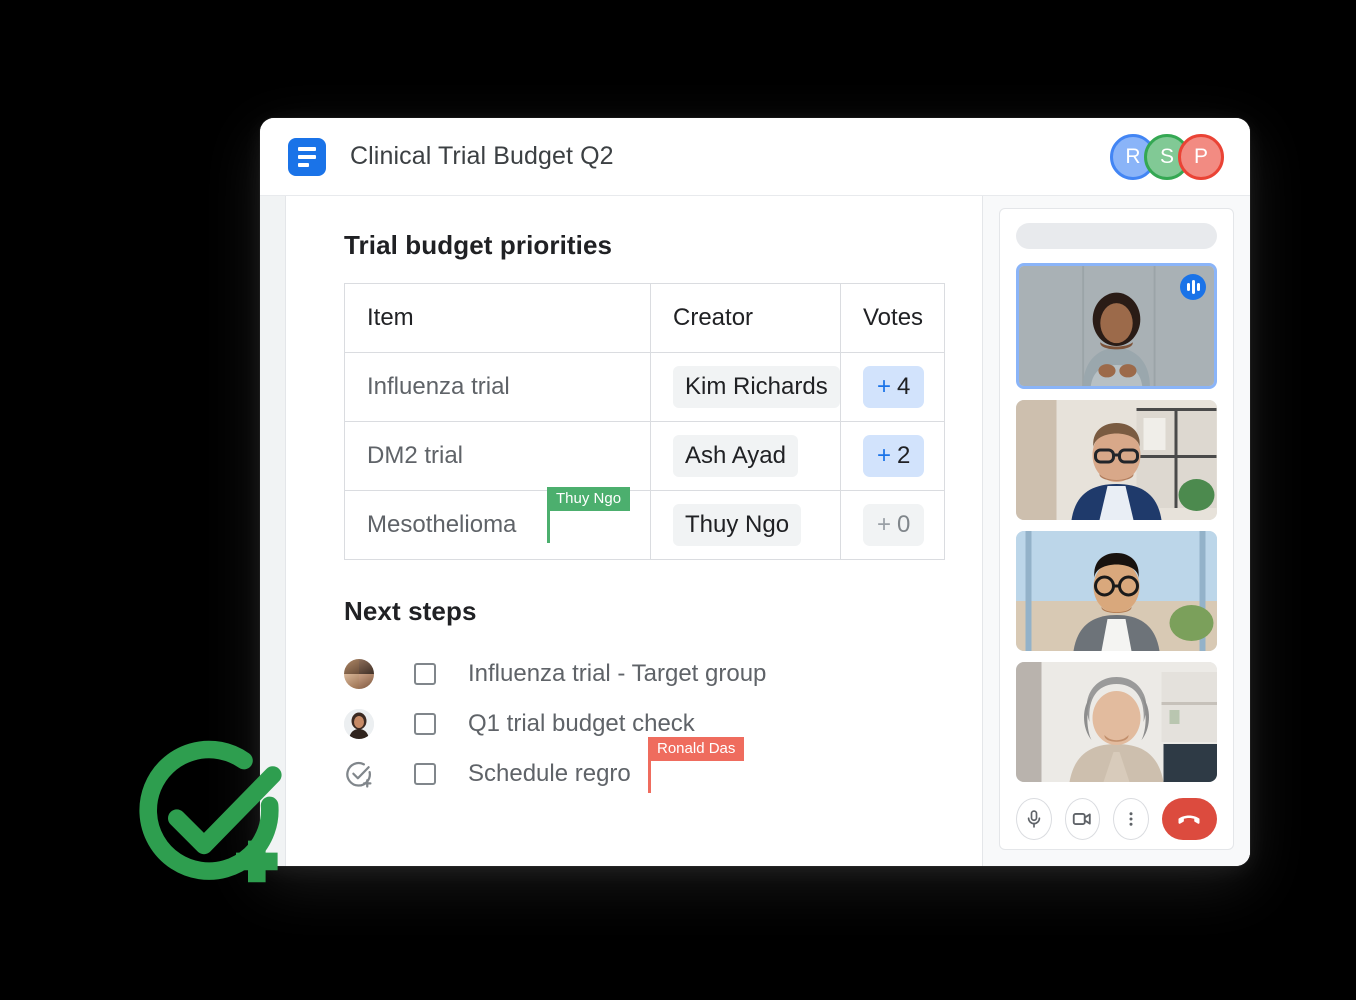 This screenshot has height=1000, width=1356. I want to click on cell-votes: +0, so click(892, 525).